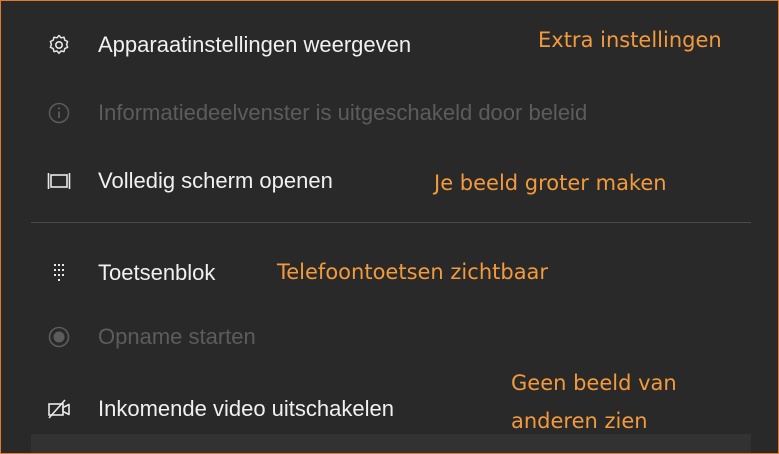 The image size is (779, 454). What do you see at coordinates (390, 337) in the screenshot?
I see `menu-item-start-recording: Opname starten` at bounding box center [390, 337].